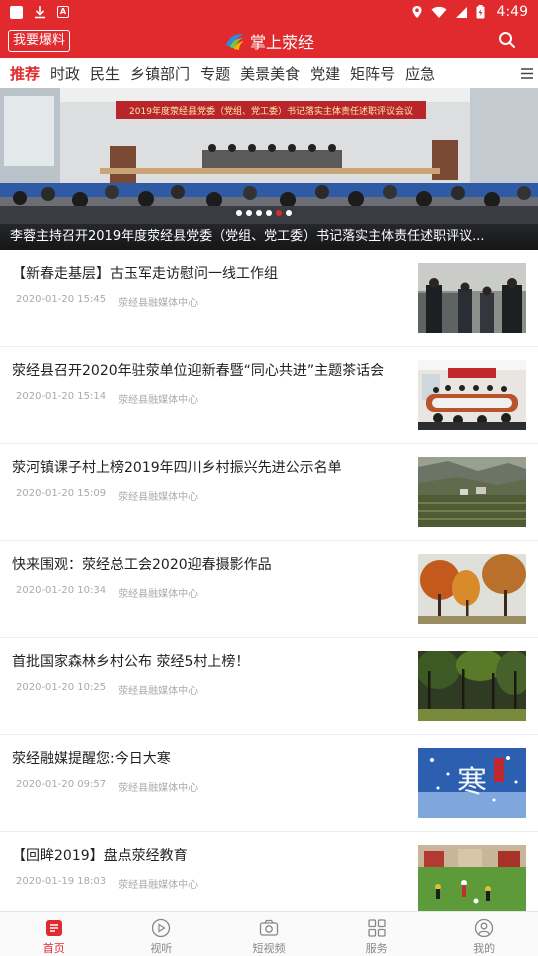 This screenshot has width=538, height=956. I want to click on tab-topics: 专题, so click(210, 73).